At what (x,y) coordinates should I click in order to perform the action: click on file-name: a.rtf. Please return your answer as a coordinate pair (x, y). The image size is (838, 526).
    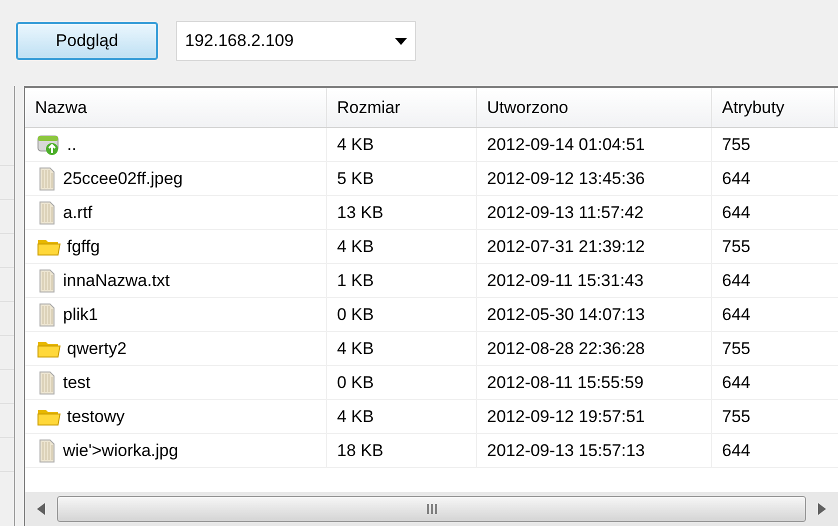
    Looking at the image, I should click on (77, 213).